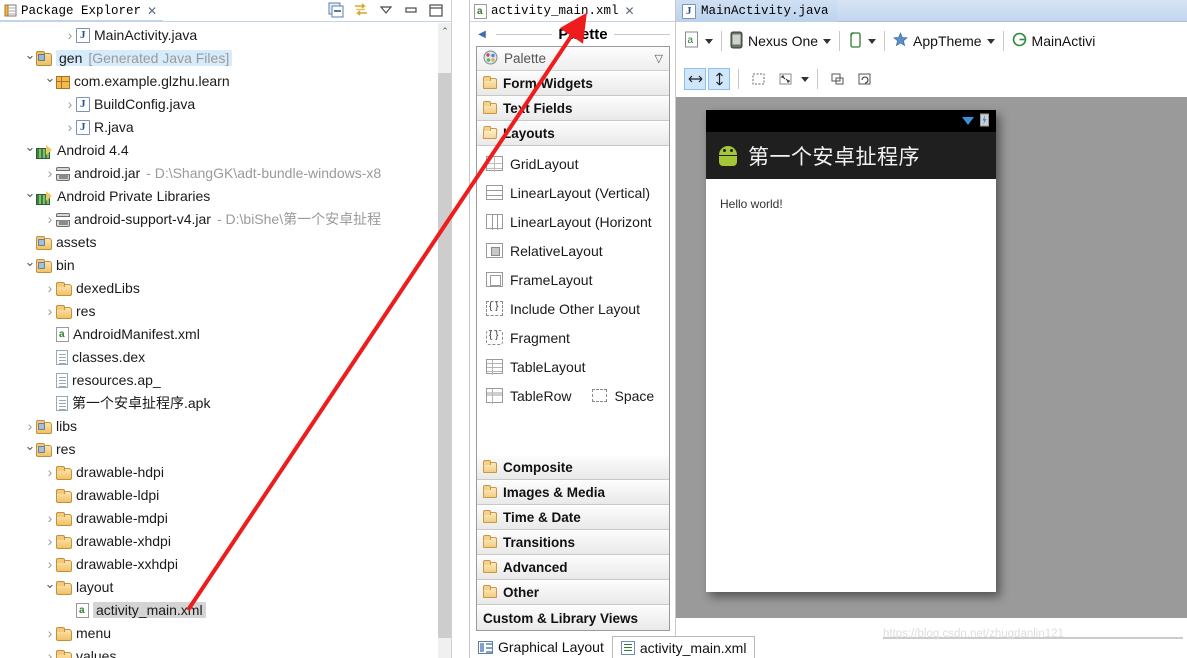 The height and width of the screenshot is (658, 1187). What do you see at coordinates (219, 287) in the screenshot?
I see `tree-item: dexedLibs` at bounding box center [219, 287].